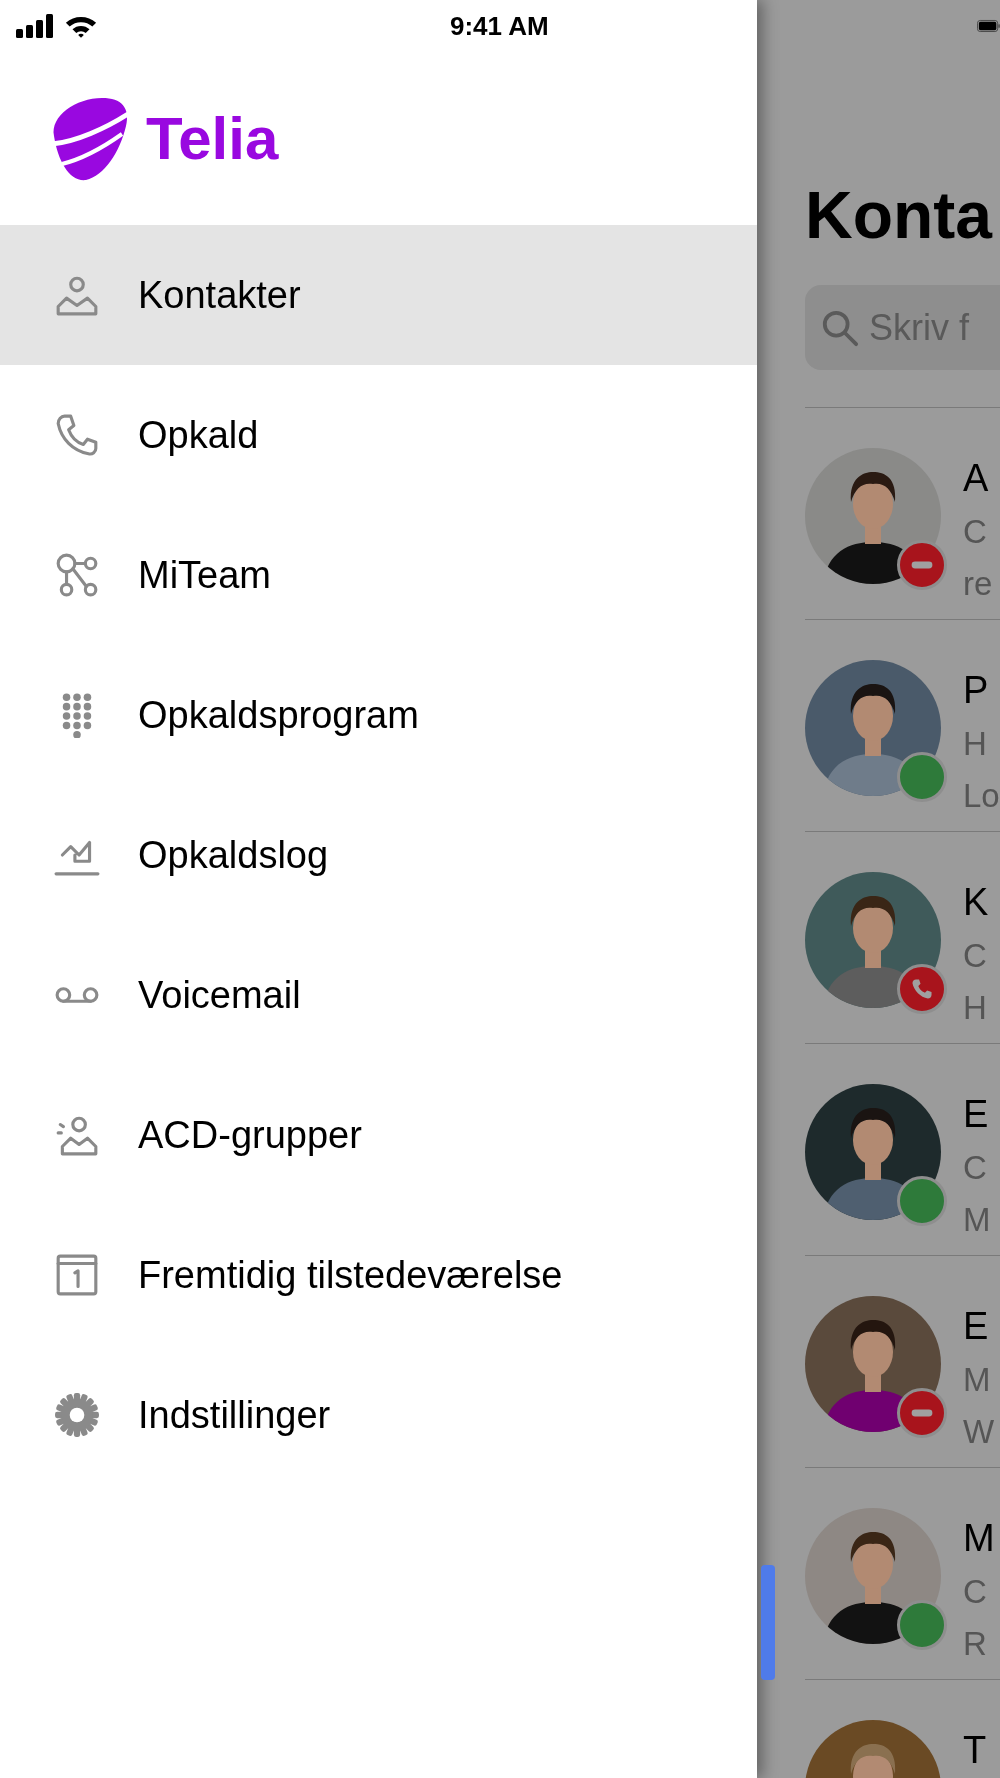 The height and width of the screenshot is (1778, 1000). I want to click on contact-name: A, so click(976, 478).